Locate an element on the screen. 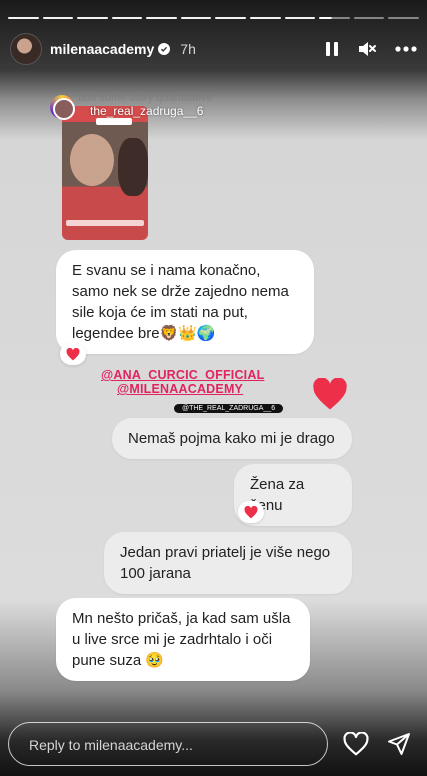 The width and height of the screenshot is (427, 776). story-actions is located at coordinates (377, 744).